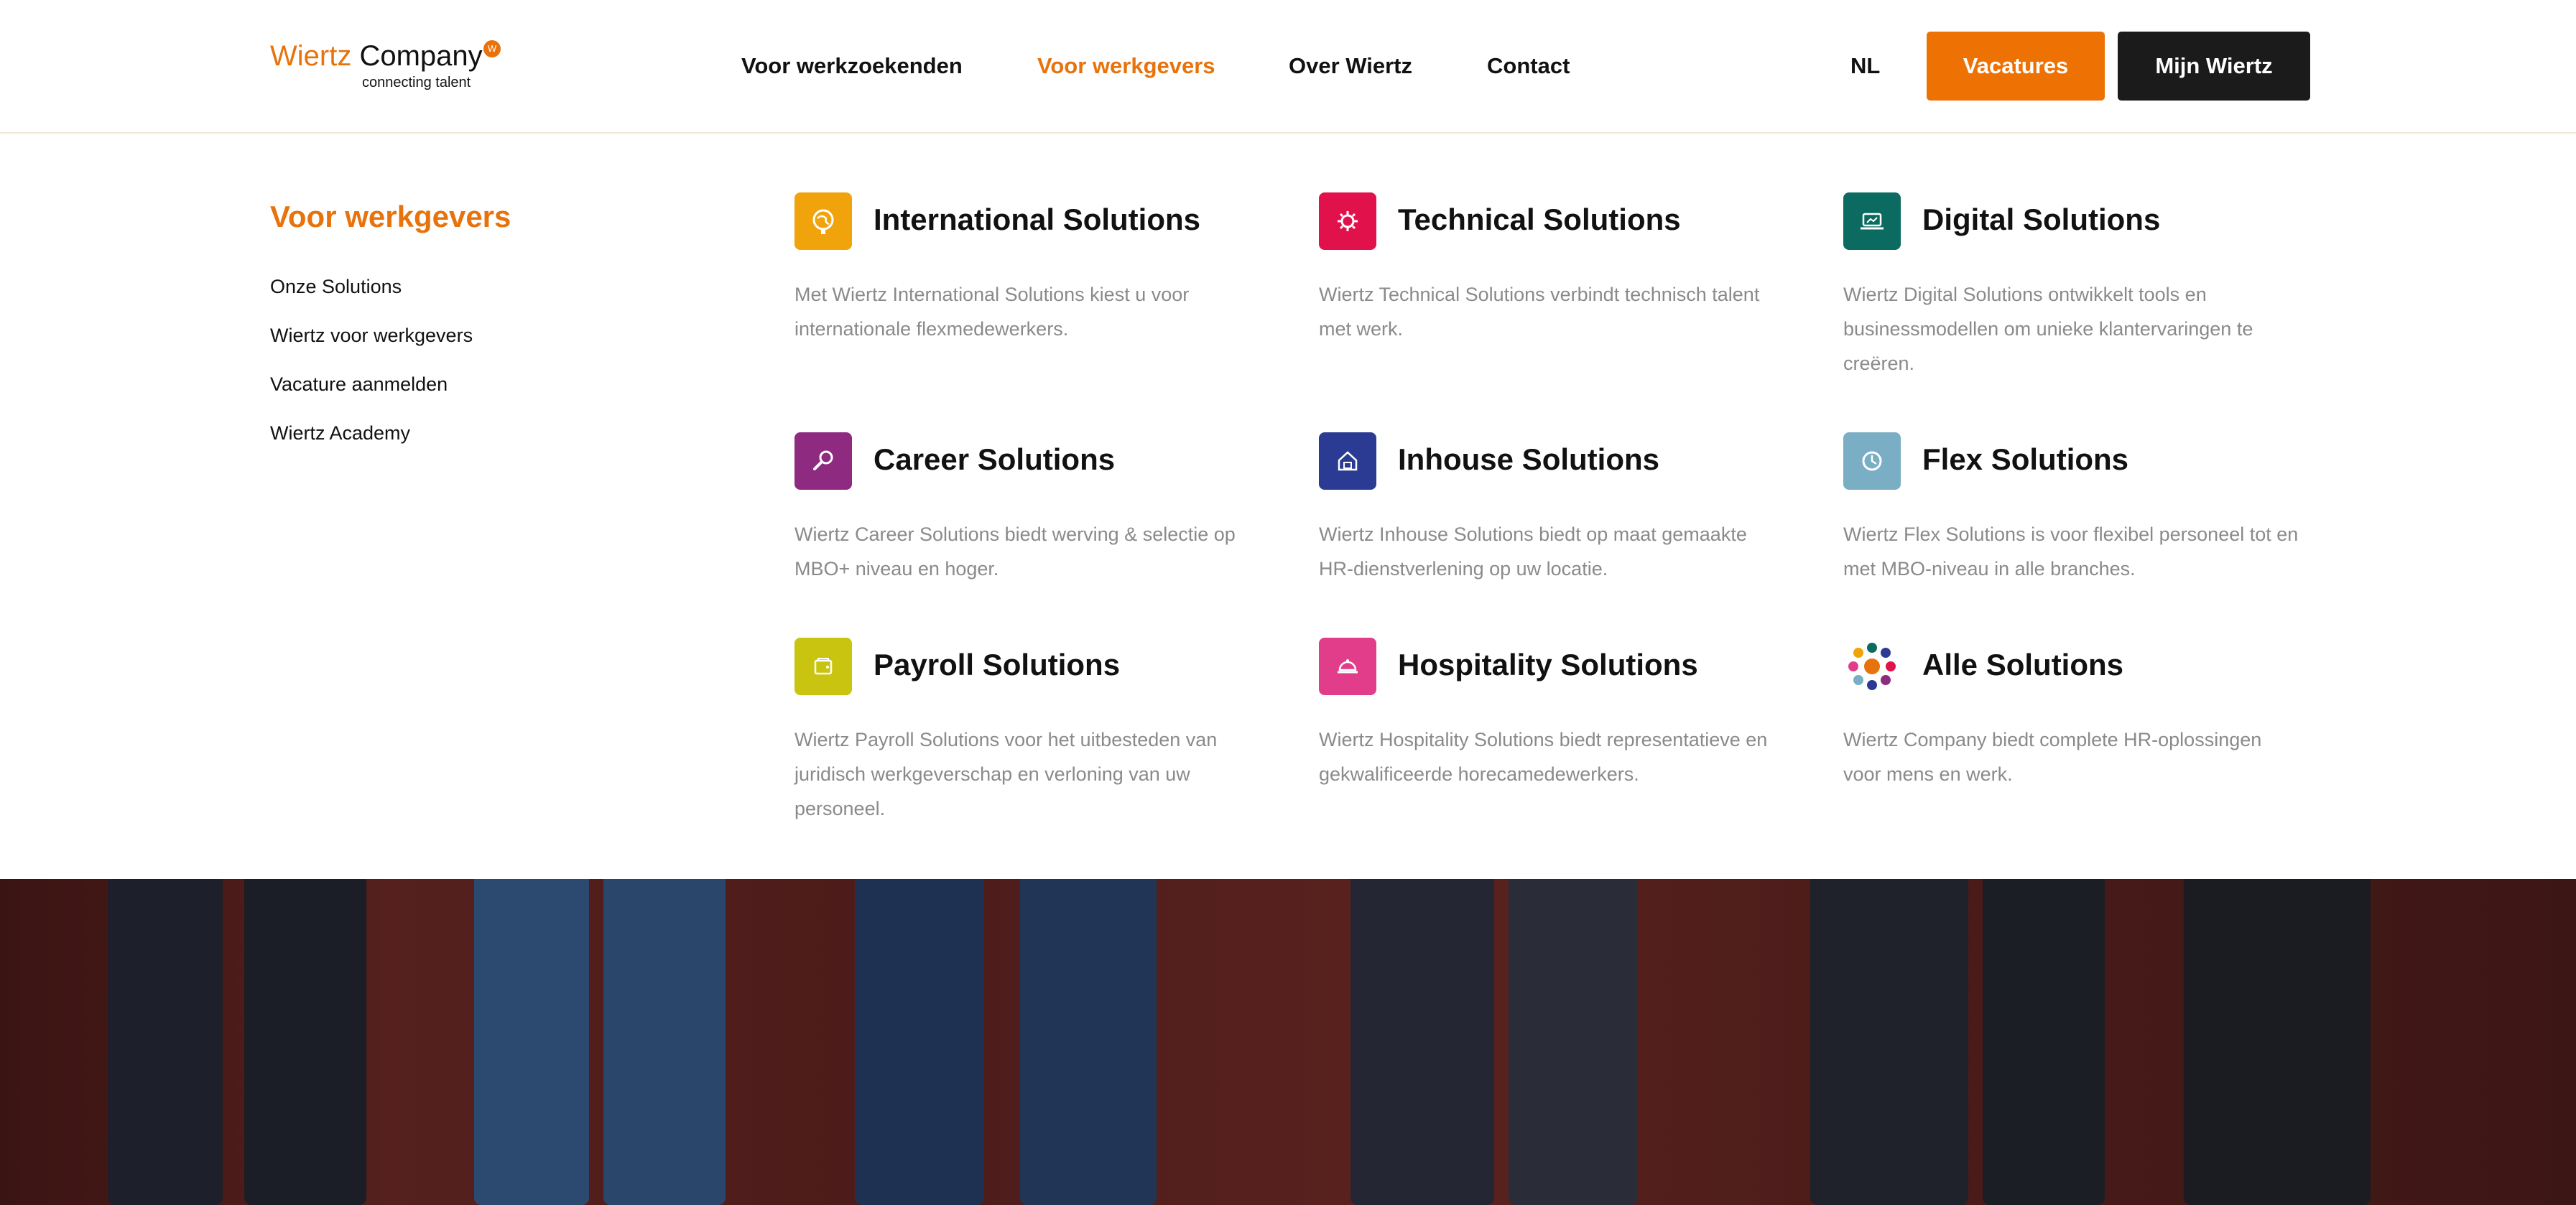 This screenshot has width=2576, height=1205. What do you see at coordinates (2214, 66) in the screenshot?
I see `mijn-wiertz-button: Mijn Wiertz` at bounding box center [2214, 66].